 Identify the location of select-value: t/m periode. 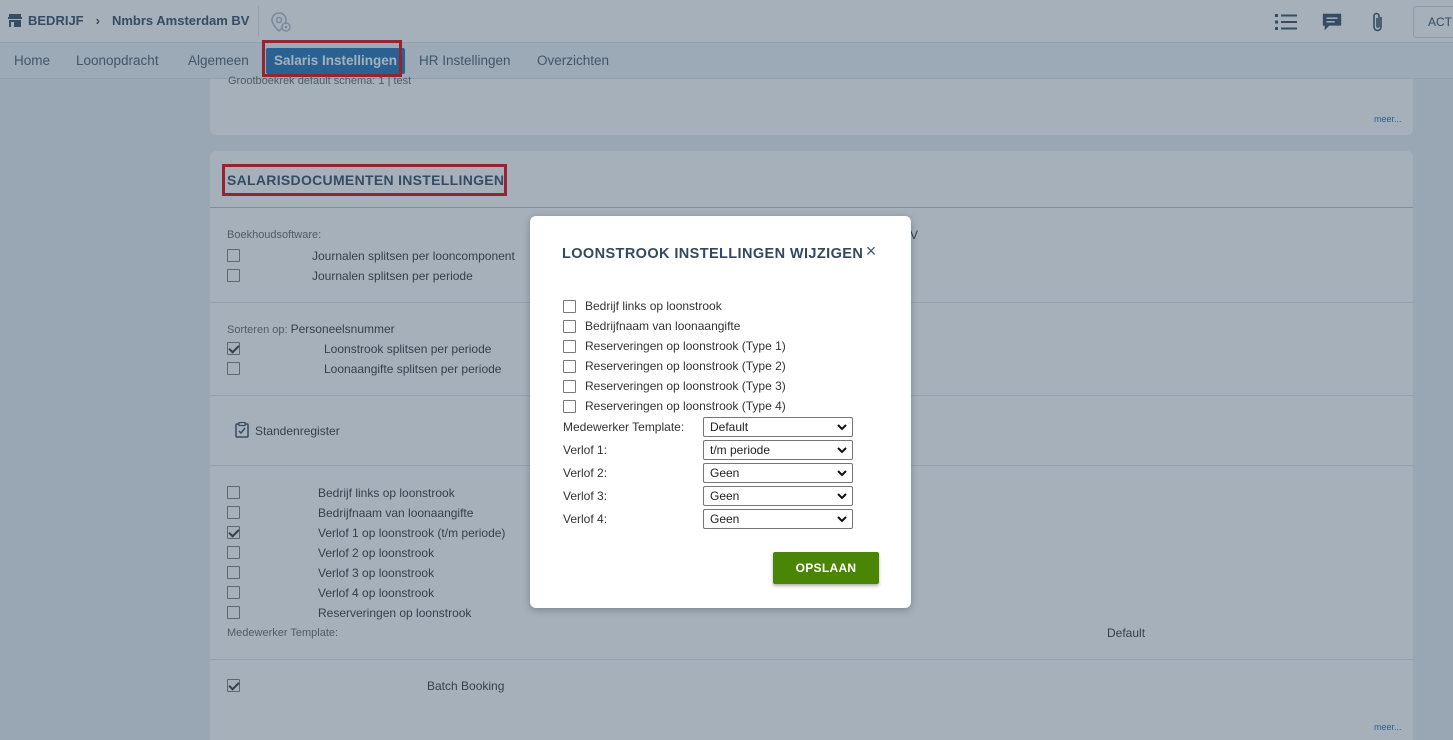
(740, 450).